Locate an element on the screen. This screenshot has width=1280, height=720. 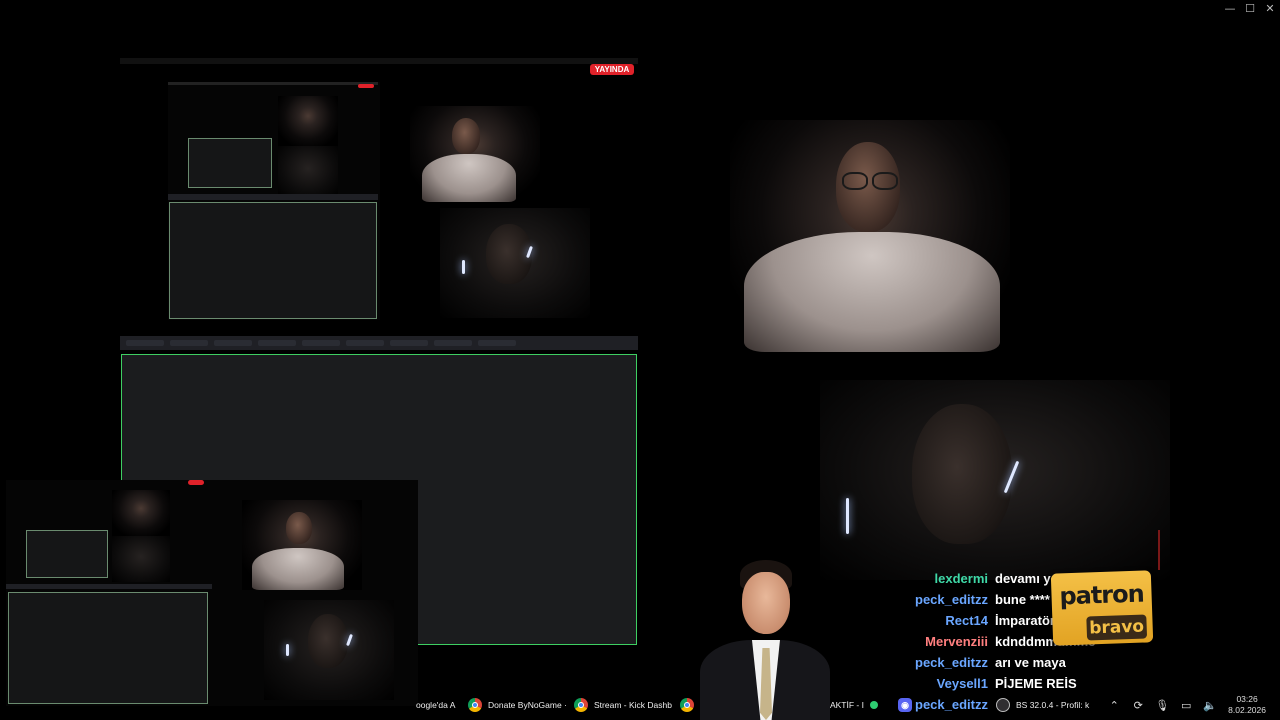
preview-woman-head is located at coordinates (466, 136).